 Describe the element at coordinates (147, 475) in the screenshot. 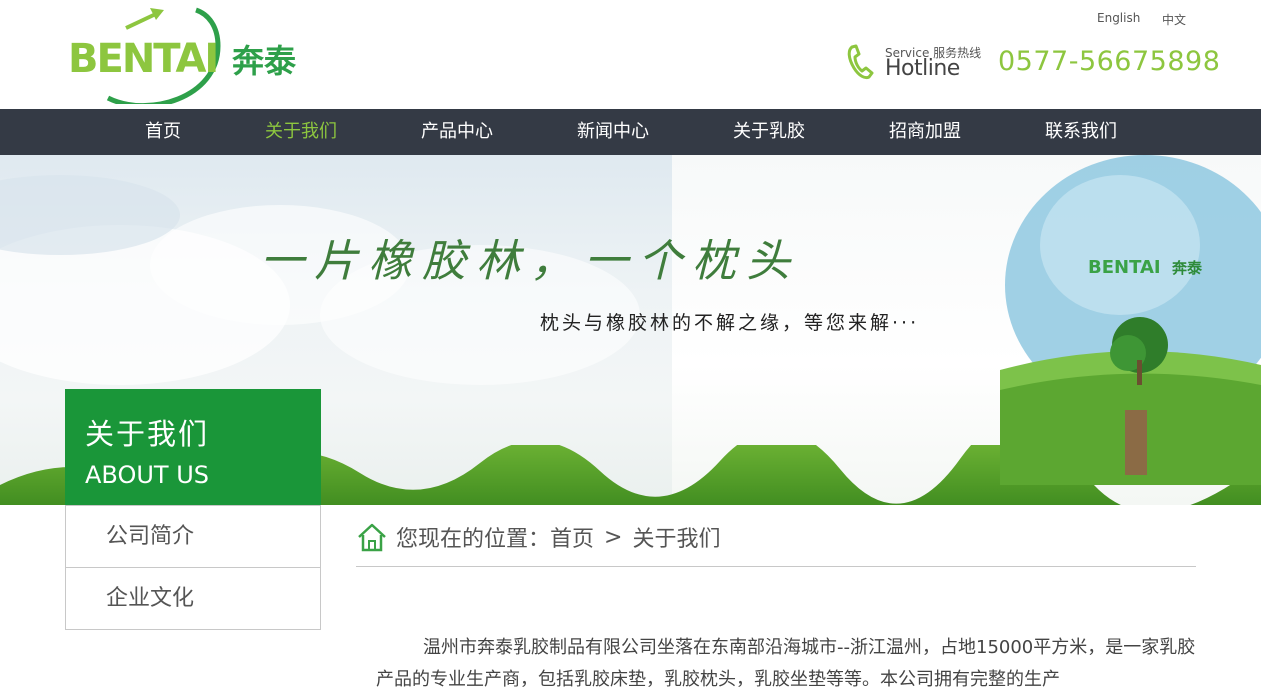

I see `sidebar-title-en: ABOUT US` at that location.